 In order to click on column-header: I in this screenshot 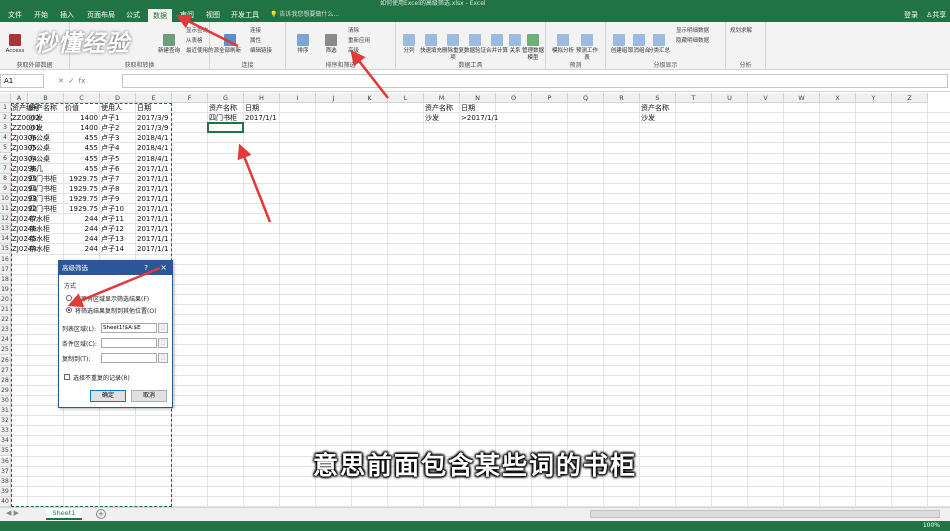, I will do `click(298, 98)`.